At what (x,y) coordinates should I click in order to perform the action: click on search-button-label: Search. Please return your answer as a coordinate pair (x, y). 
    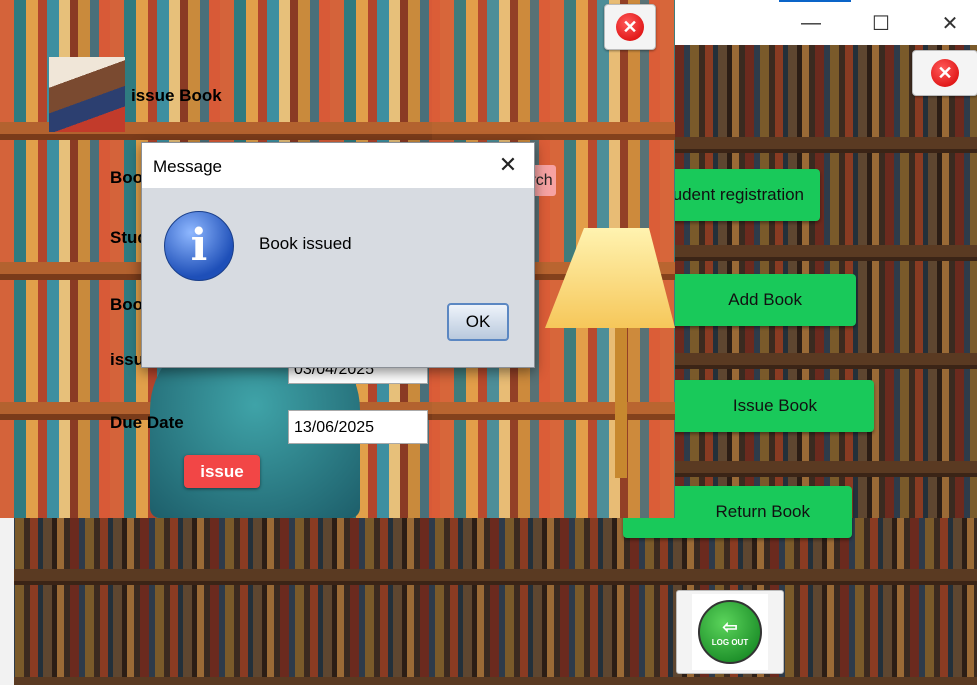
    Looking at the image, I should click on (542, 180).